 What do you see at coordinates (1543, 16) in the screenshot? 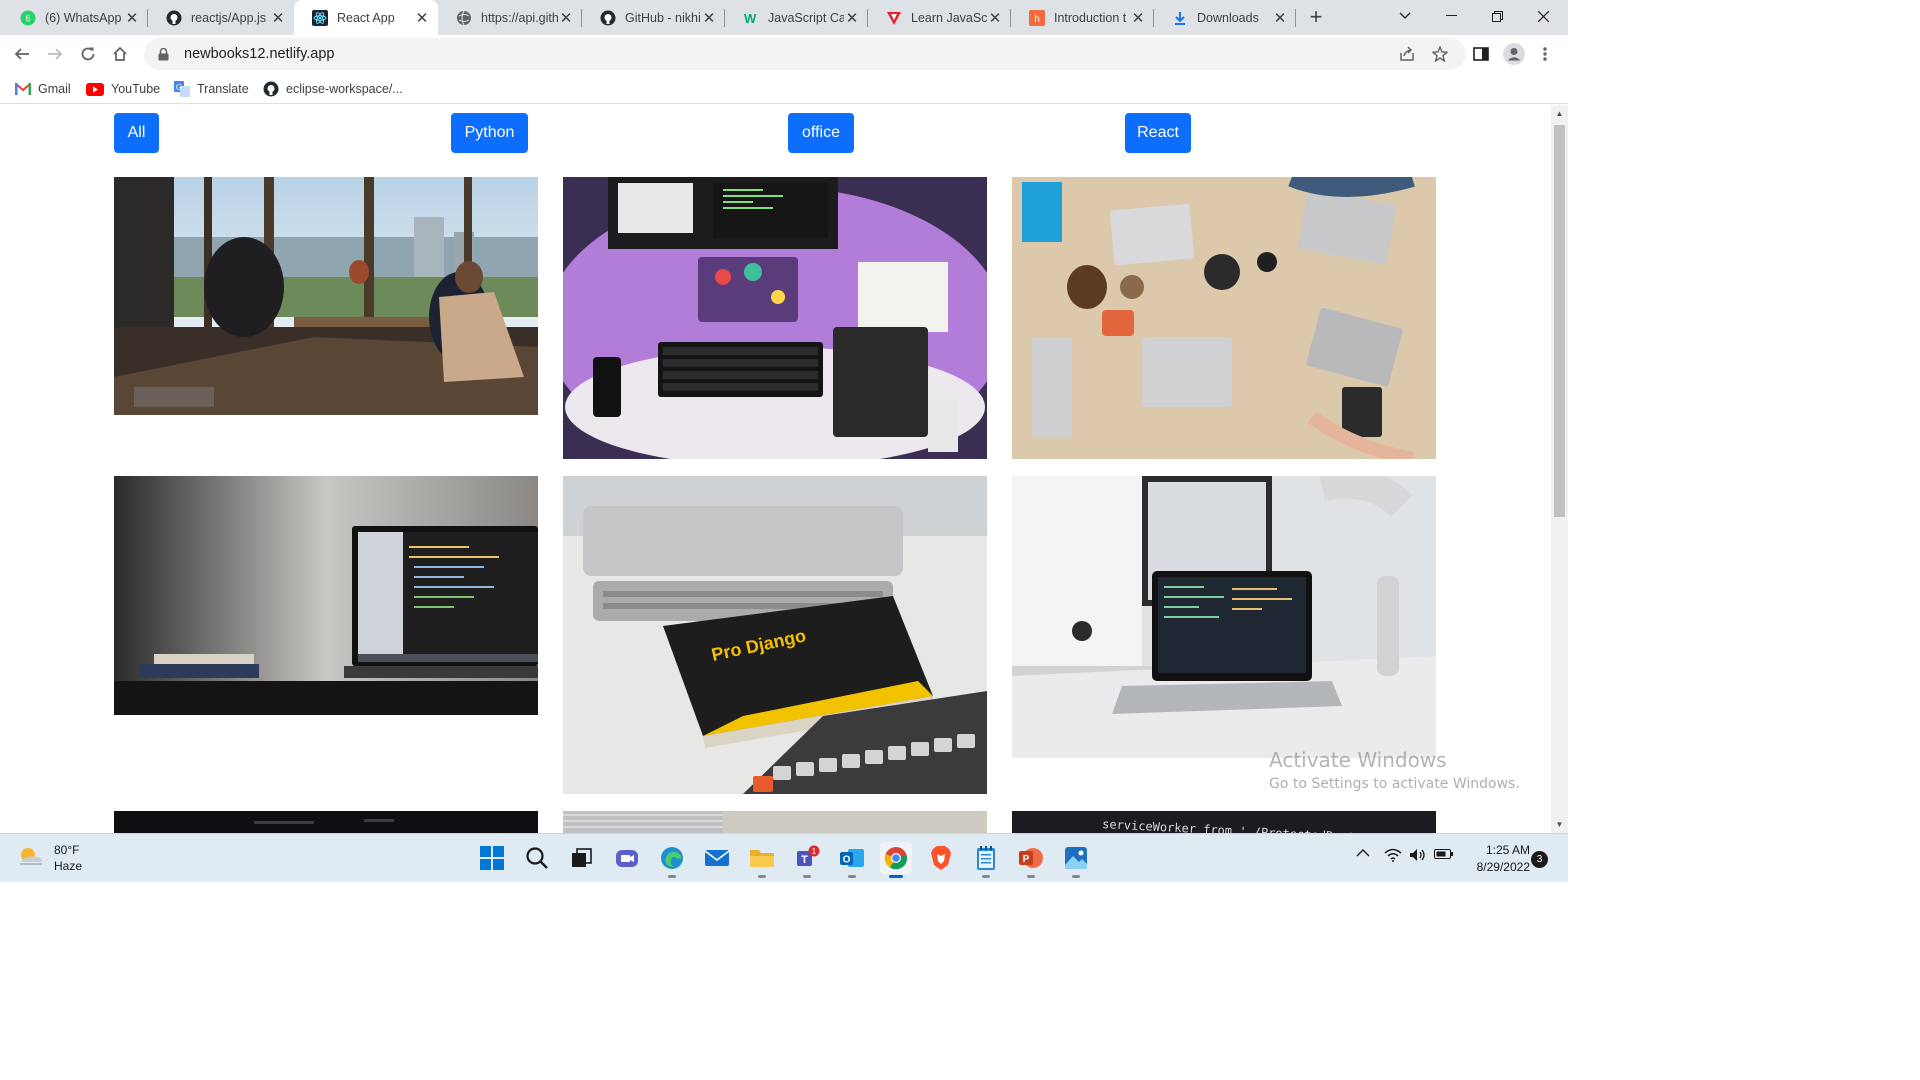
I see `close-window-button` at bounding box center [1543, 16].